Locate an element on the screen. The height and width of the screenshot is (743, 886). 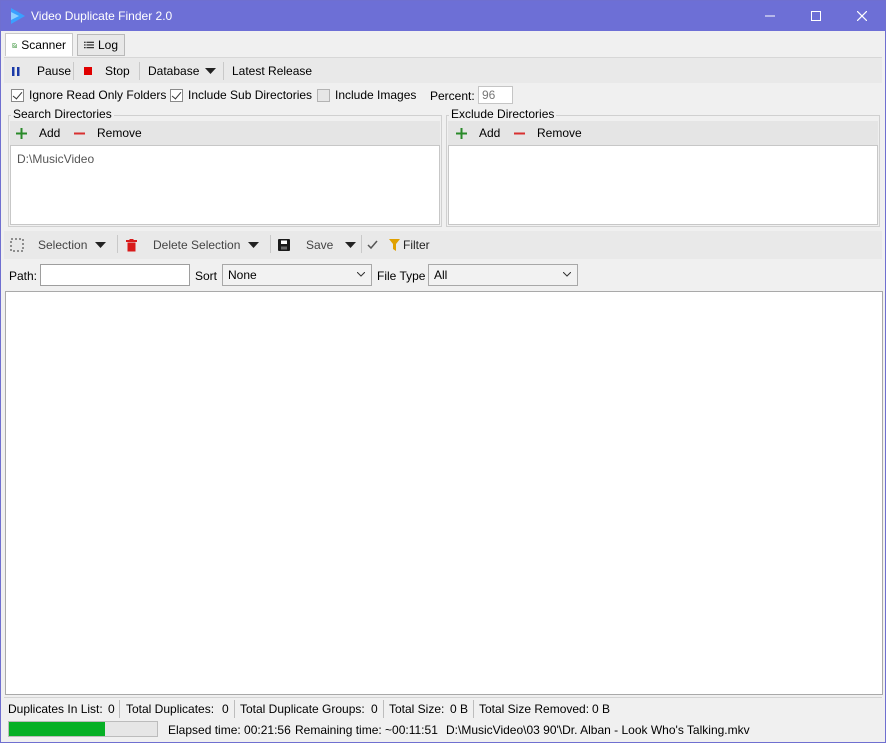
sort-select: None is located at coordinates (297, 275).